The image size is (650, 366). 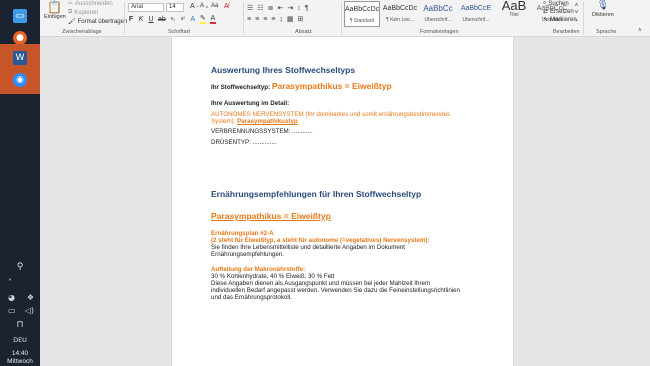 I want to click on font-group-label: Schriftart, so click(x=179, y=32).